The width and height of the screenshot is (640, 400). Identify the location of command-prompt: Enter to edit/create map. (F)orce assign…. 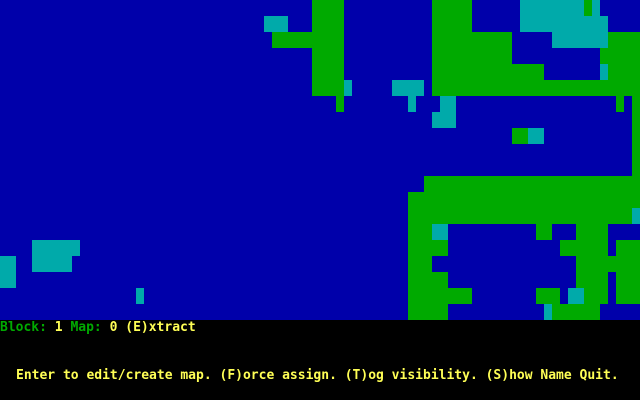
(317, 375).